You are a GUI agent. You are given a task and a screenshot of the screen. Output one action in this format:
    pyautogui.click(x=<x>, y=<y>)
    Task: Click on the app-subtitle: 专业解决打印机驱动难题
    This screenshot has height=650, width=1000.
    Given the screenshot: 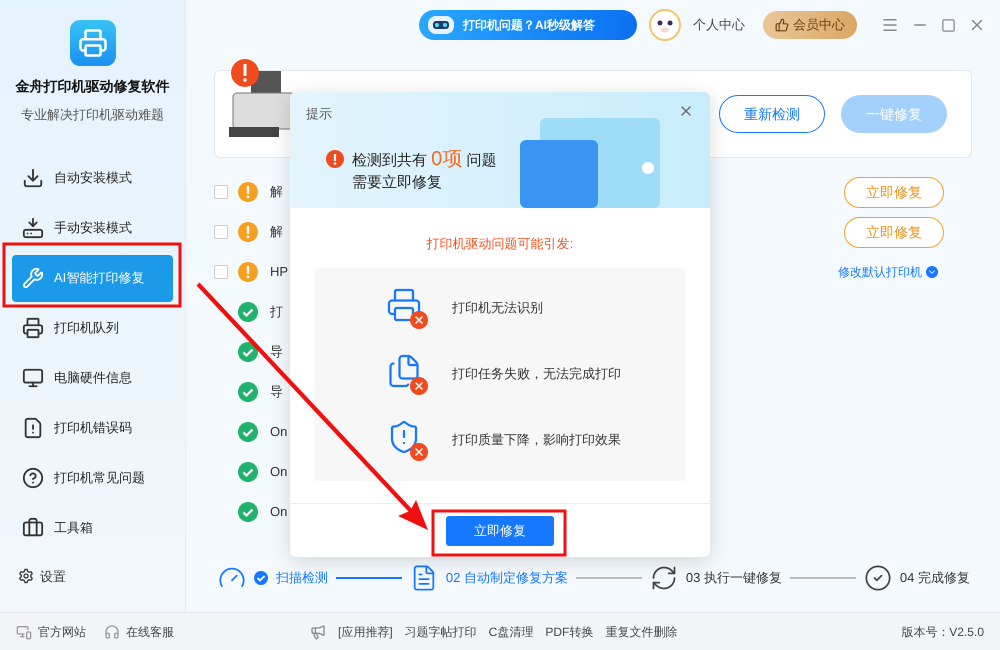 What is the action you would take?
    pyautogui.click(x=92, y=115)
    